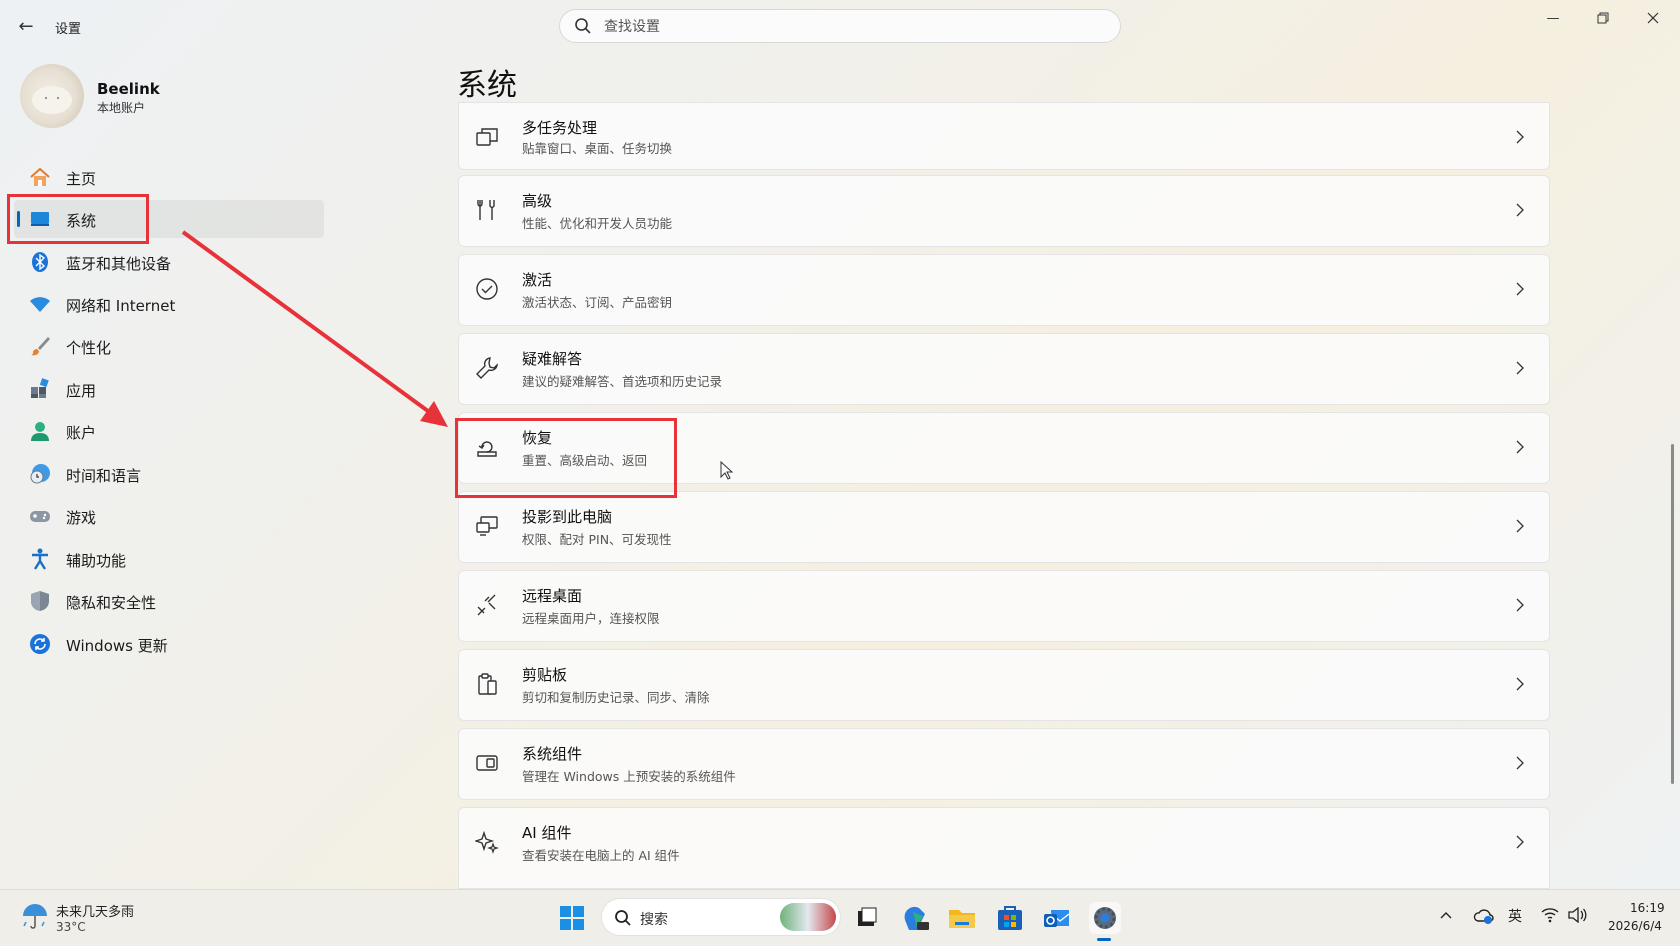 This screenshot has width=1680, height=946. I want to click on store-icon, so click(1010, 918).